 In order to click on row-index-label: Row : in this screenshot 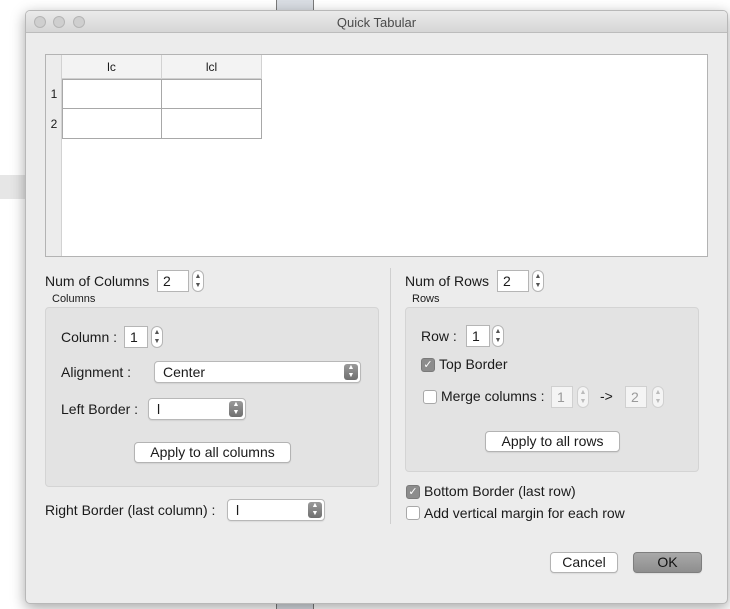, I will do `click(439, 336)`.